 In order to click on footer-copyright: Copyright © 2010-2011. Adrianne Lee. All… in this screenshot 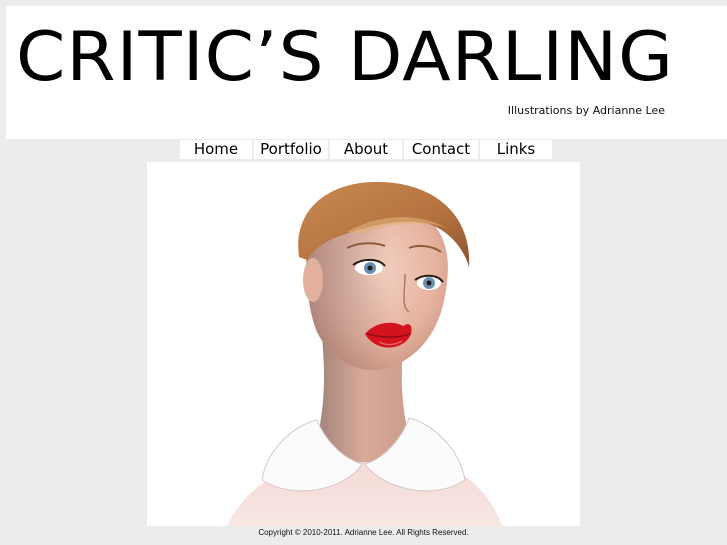, I will do `click(363, 532)`.